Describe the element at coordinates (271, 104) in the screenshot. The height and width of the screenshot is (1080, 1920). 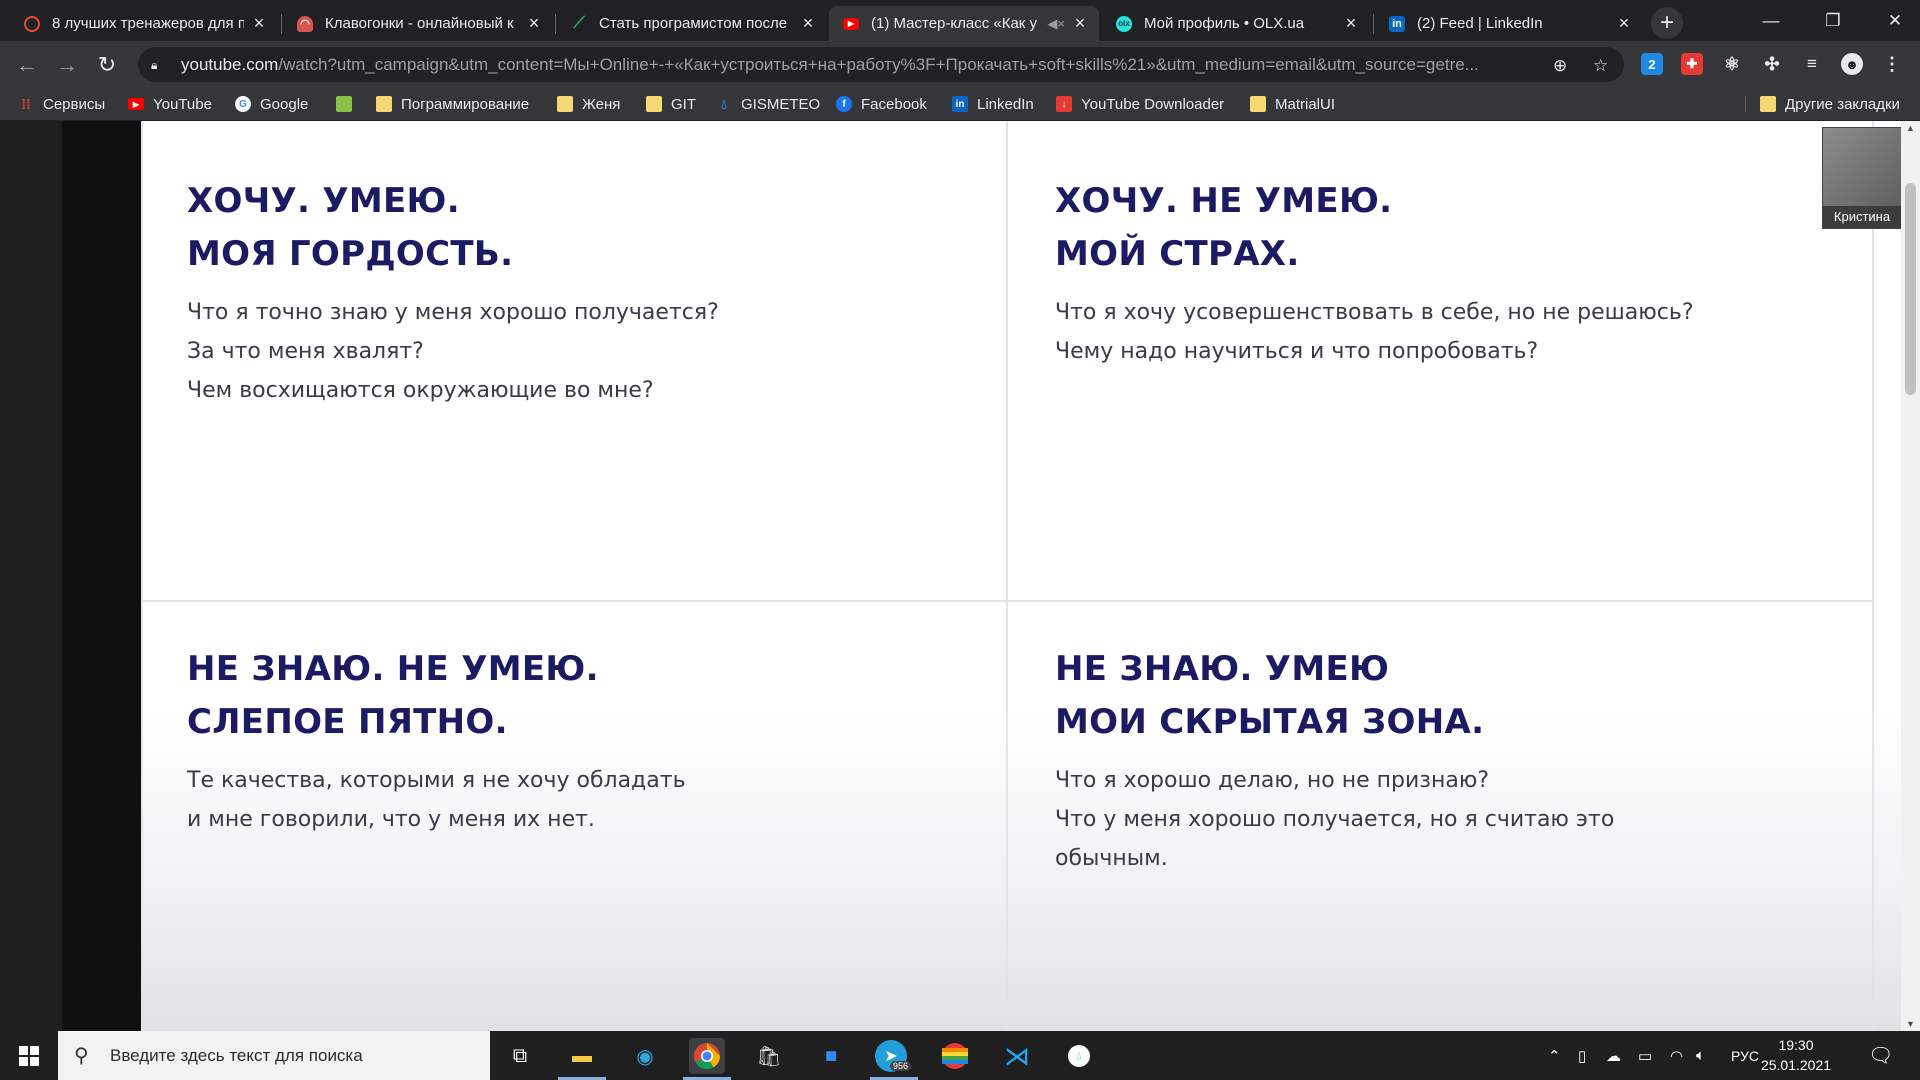
I see `bookmark-google: G Google` at that location.